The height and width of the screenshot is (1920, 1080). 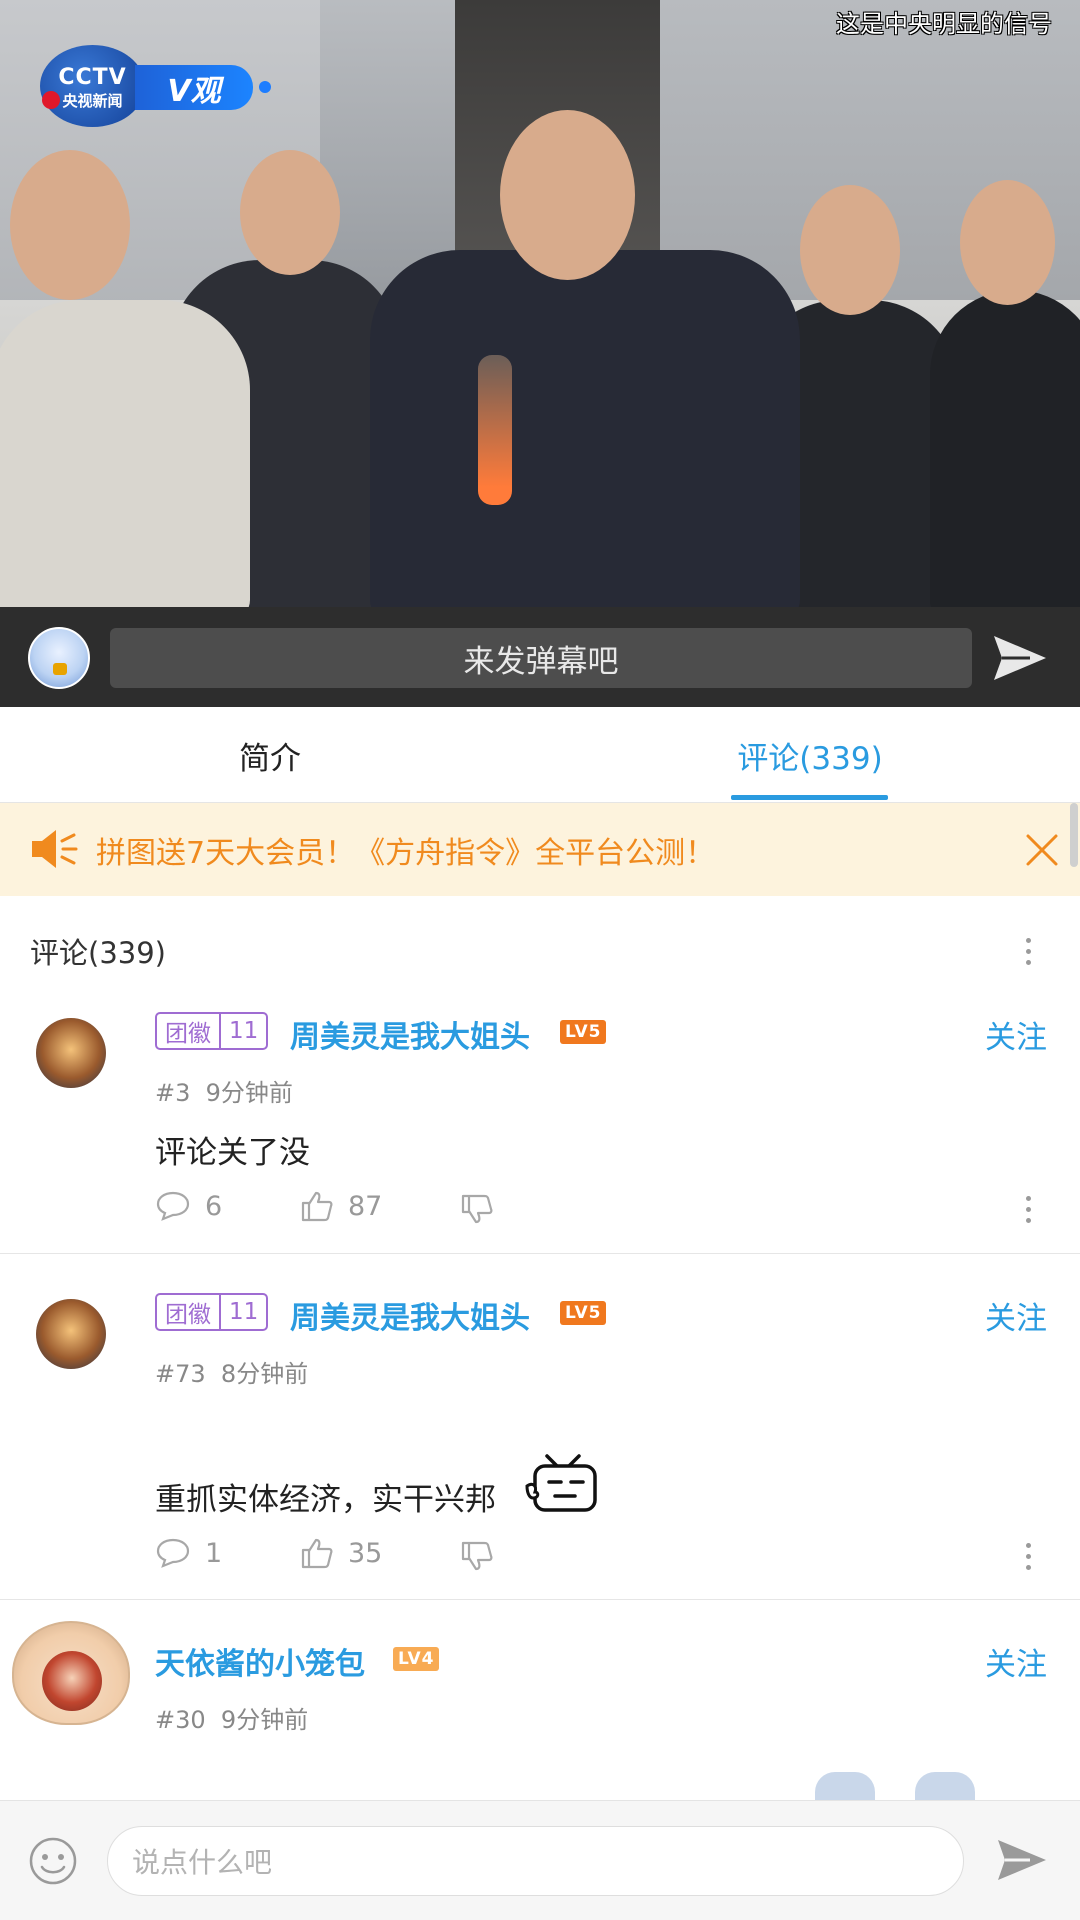 I want to click on program-tag-dot, so click(x=265, y=87).